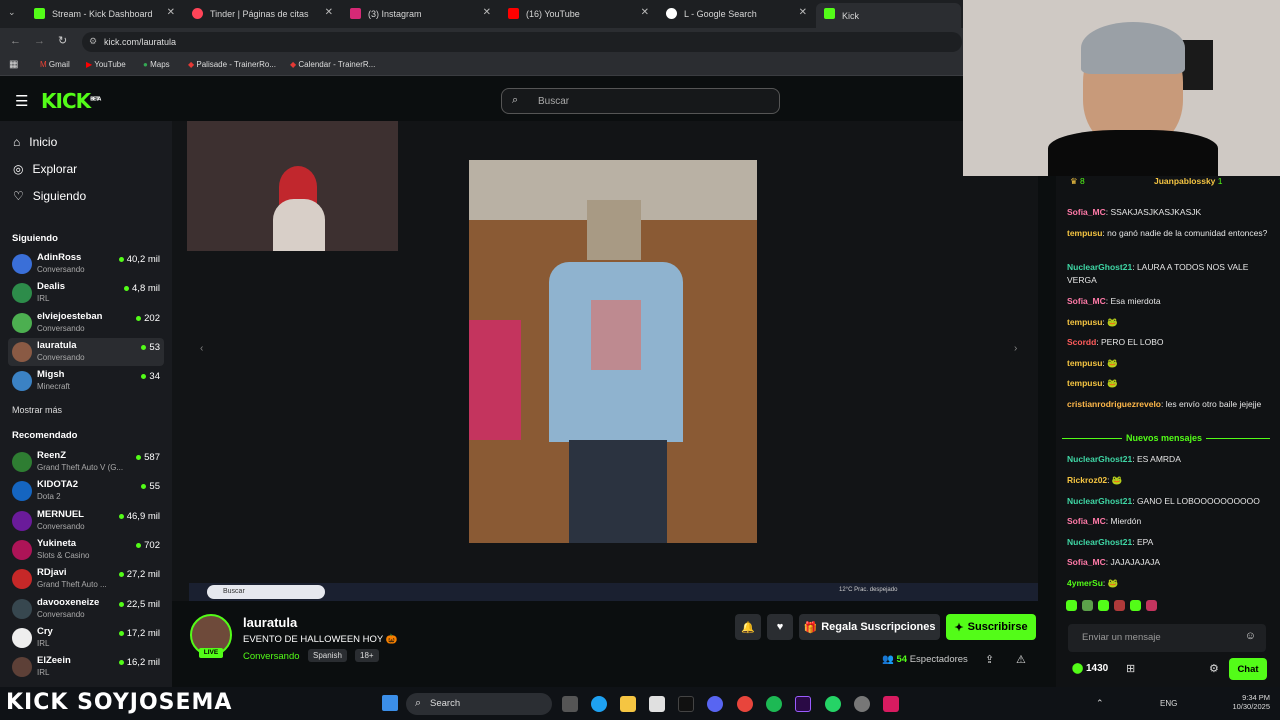 This screenshot has width=1280, height=720. I want to click on clock: 9:34 PM 10/30/2025, so click(1246, 702).